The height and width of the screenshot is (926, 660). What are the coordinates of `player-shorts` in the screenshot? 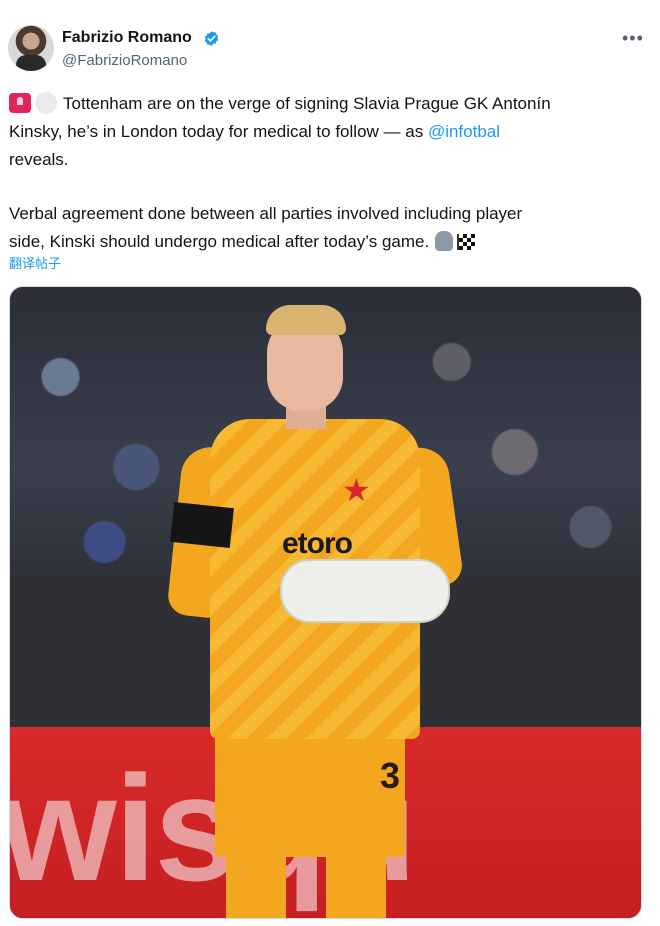 It's located at (310, 794).